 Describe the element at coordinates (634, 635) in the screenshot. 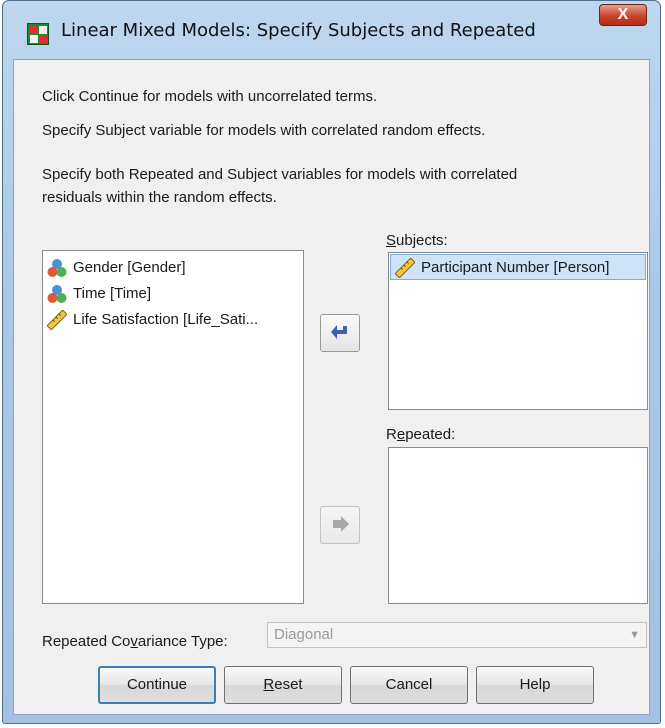

I see `chevron-down-icon: ▼` at that location.